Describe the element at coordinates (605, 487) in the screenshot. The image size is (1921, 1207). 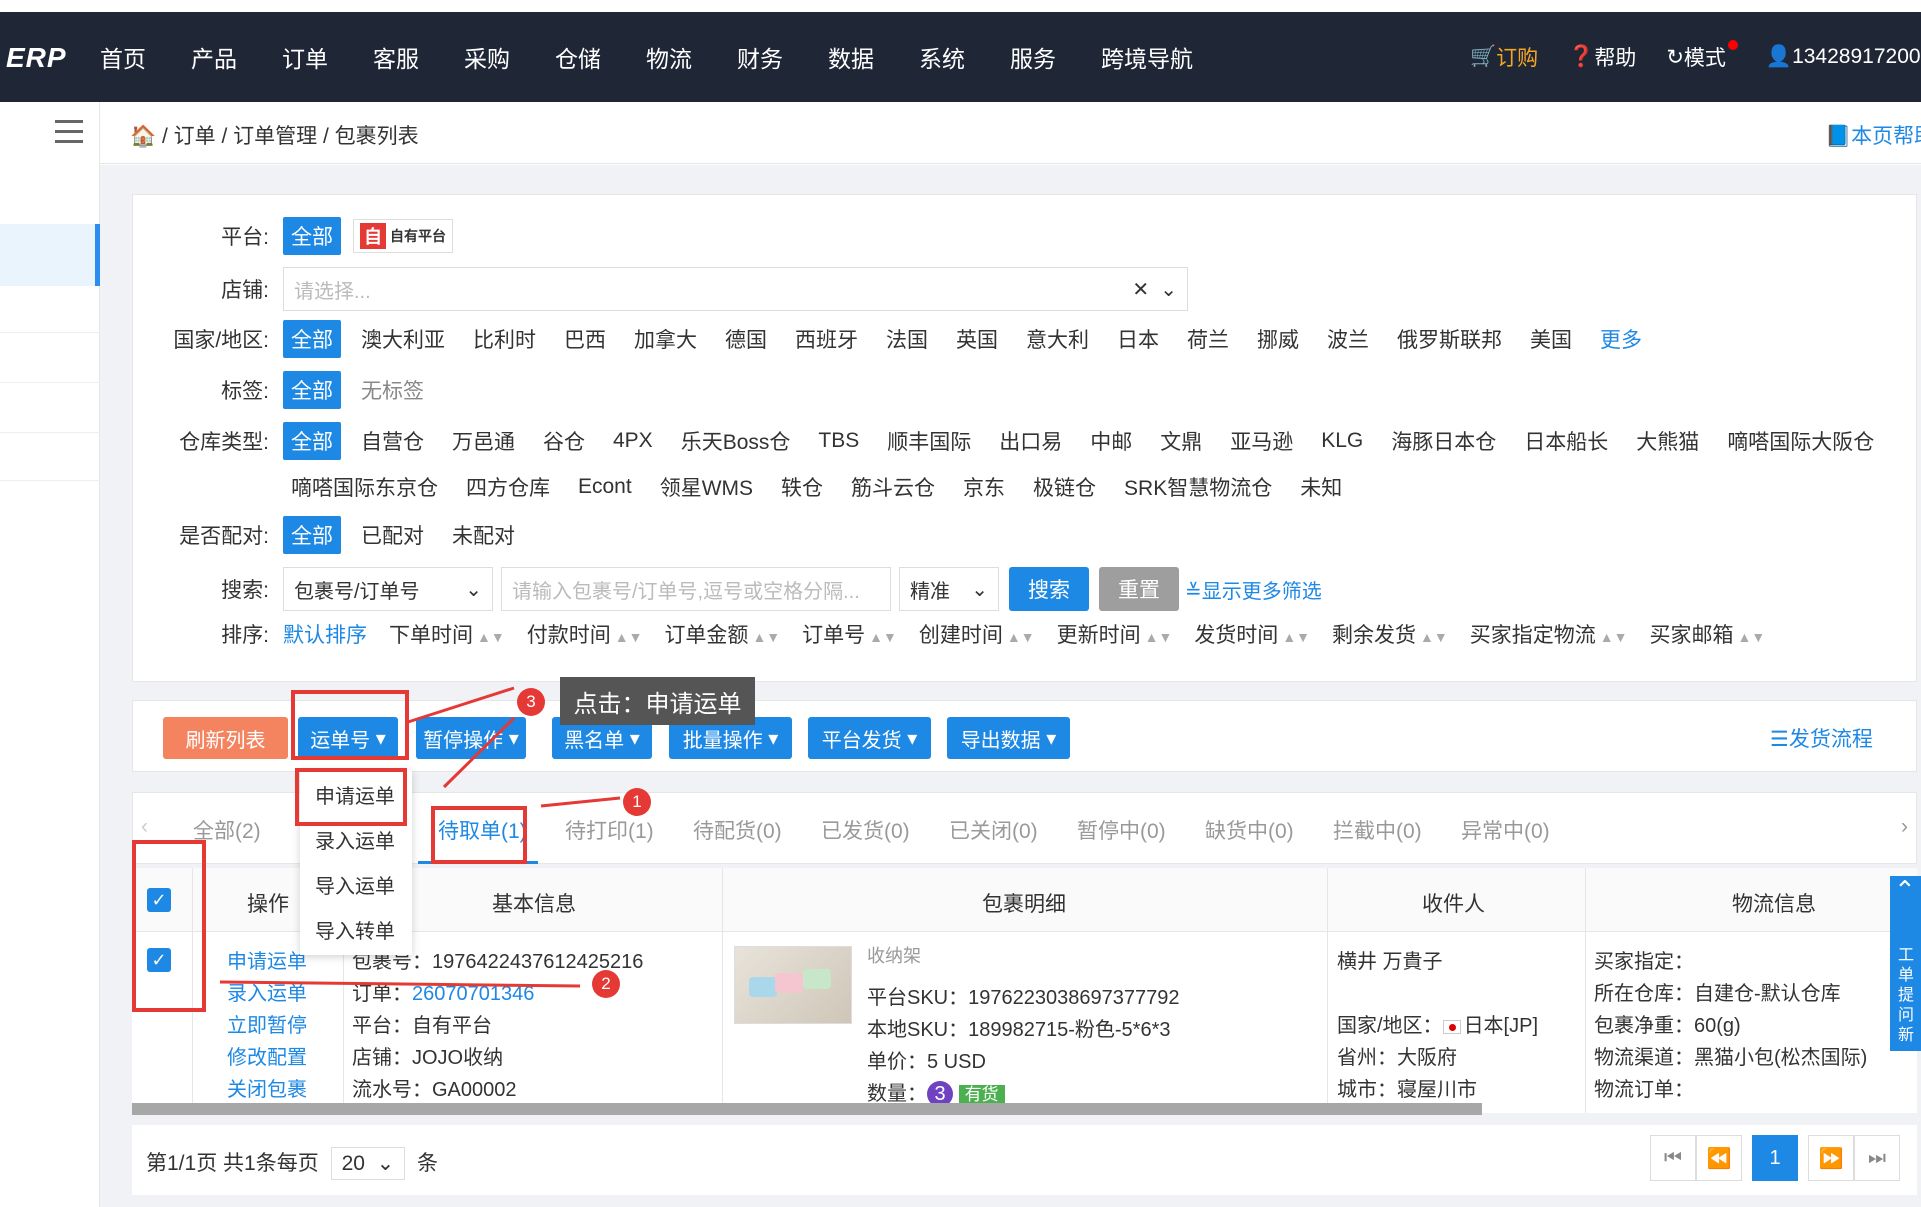
I see `warehouse-option: Econt` at that location.